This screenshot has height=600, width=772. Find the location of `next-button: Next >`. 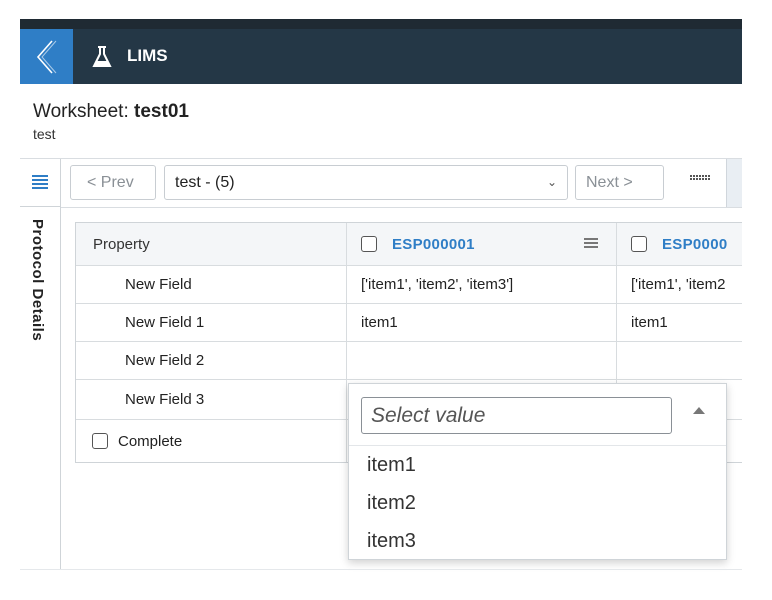

next-button: Next > is located at coordinates (619, 182).